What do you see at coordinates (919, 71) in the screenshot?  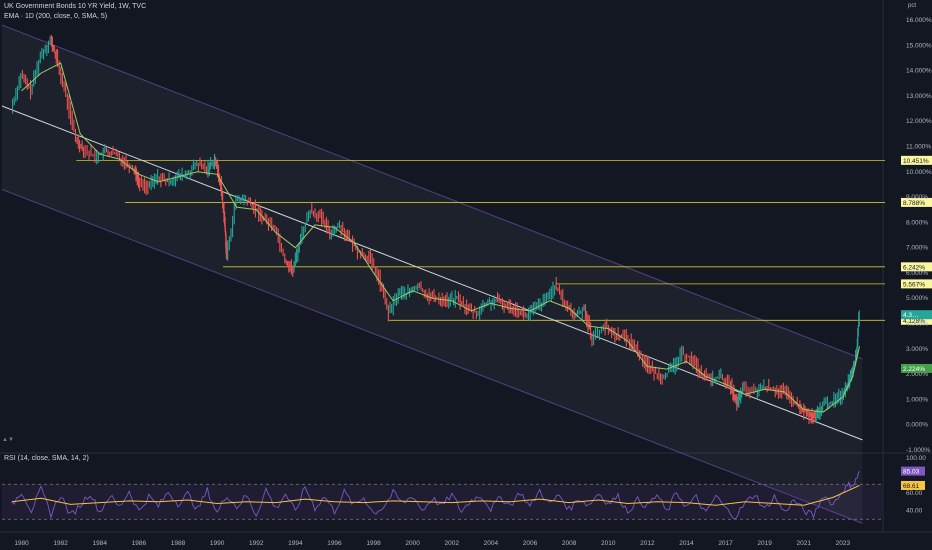 I see `y-tick-label: 14.000%` at bounding box center [919, 71].